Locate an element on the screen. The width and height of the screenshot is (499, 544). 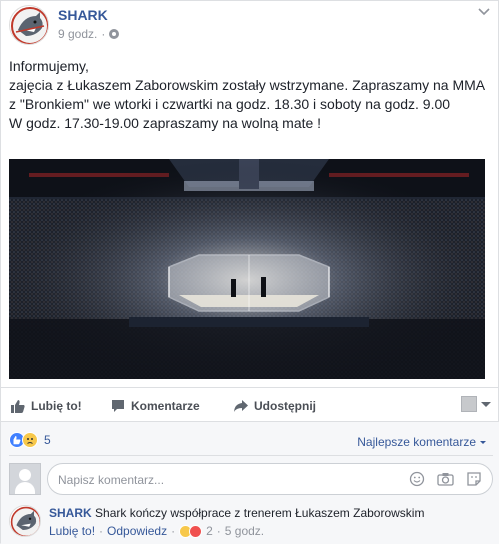
post-actions: Lubię to! Komentarze Udostępnij is located at coordinates (251, 407).